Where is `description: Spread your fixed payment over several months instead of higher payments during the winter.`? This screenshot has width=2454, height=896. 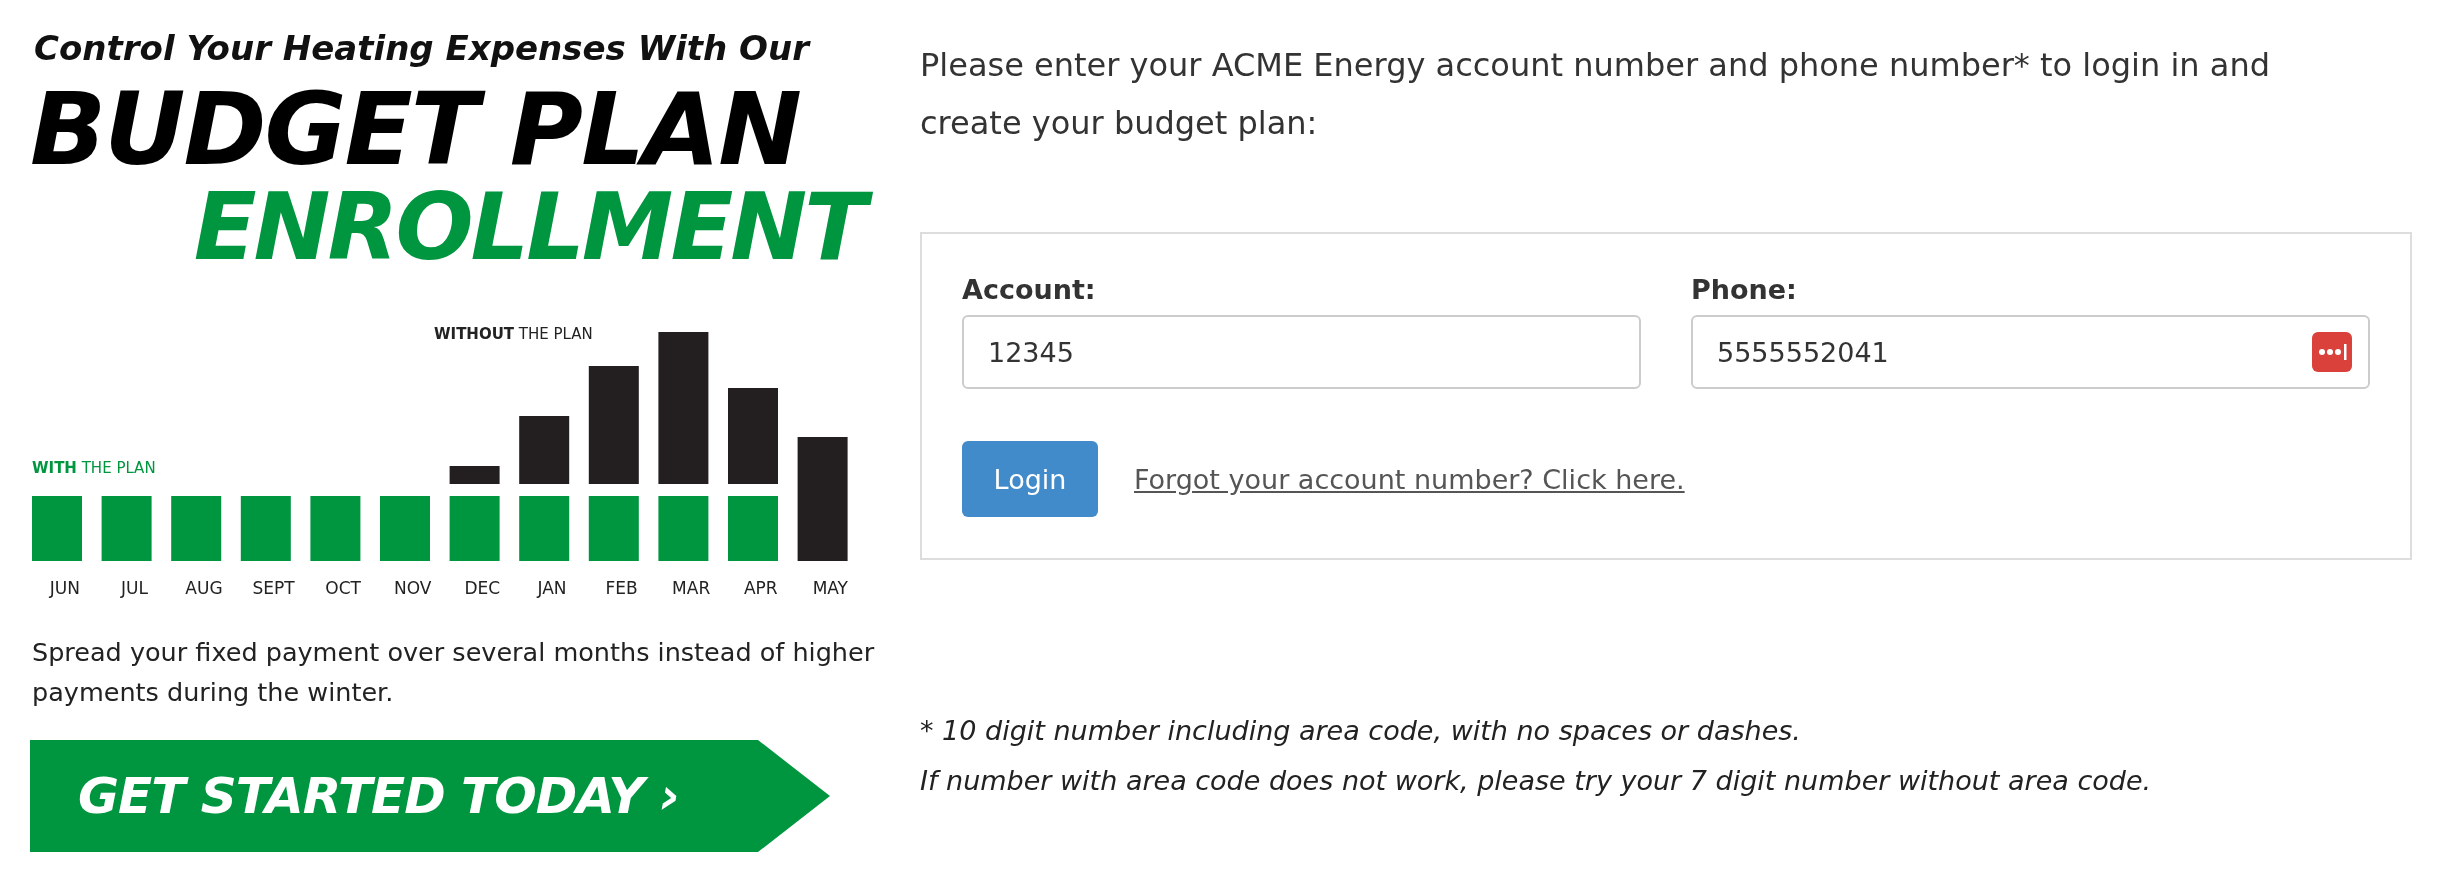
description: Spread your fixed payment over several months instead of higher payments during the winter. is located at coordinates (454, 672).